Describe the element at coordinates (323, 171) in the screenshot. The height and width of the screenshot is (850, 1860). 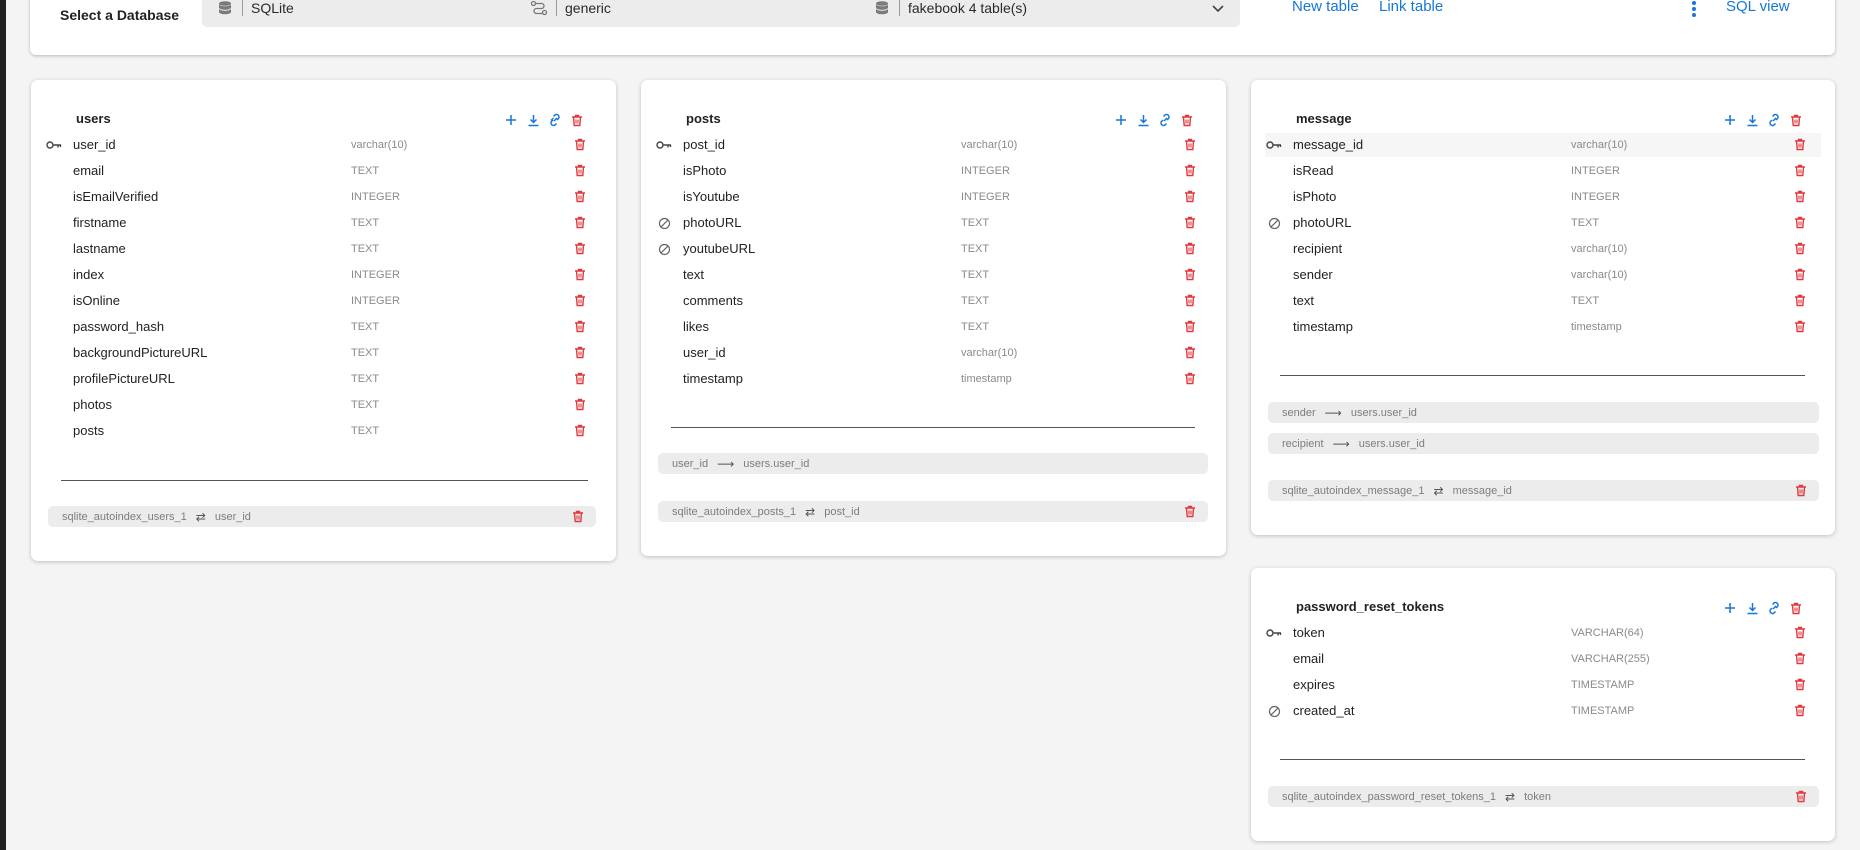
I see `field-row: email TEXT` at that location.